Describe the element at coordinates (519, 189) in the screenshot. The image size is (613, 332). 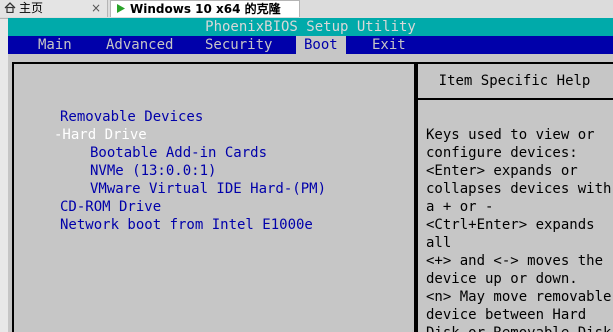
I see `help-line: collapses devices with` at that location.